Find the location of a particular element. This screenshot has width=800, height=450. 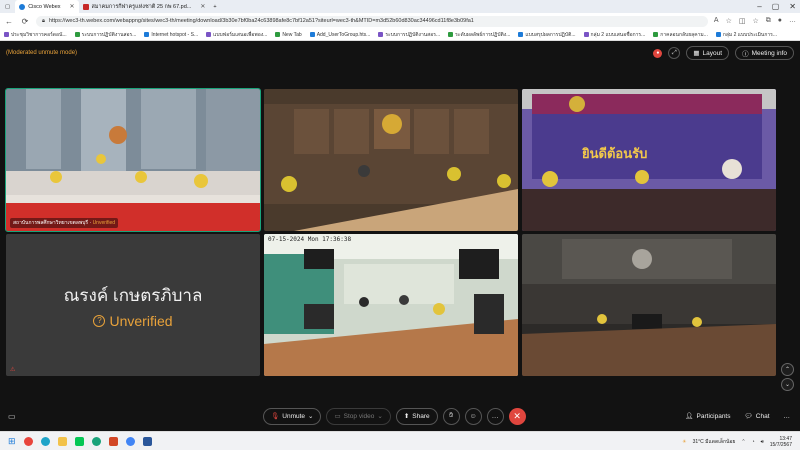

scroll-up-icon: ⌃ is located at coordinates (787, 369).